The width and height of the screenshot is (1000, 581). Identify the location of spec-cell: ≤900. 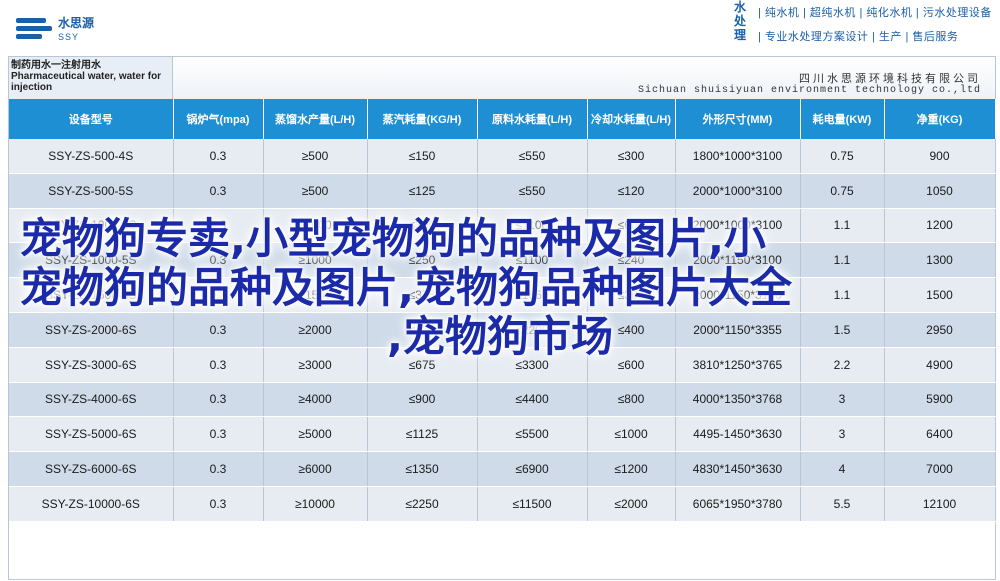
(422, 400).